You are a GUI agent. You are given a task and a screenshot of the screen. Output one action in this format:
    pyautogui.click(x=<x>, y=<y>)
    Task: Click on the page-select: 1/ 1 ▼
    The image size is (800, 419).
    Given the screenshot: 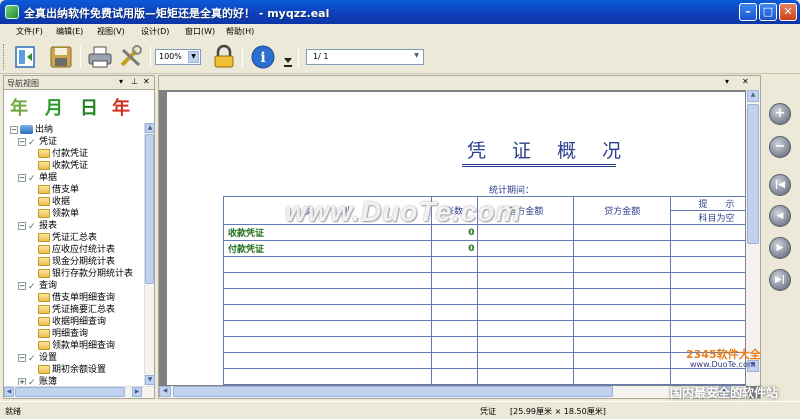 What is the action you would take?
    pyautogui.click(x=365, y=57)
    